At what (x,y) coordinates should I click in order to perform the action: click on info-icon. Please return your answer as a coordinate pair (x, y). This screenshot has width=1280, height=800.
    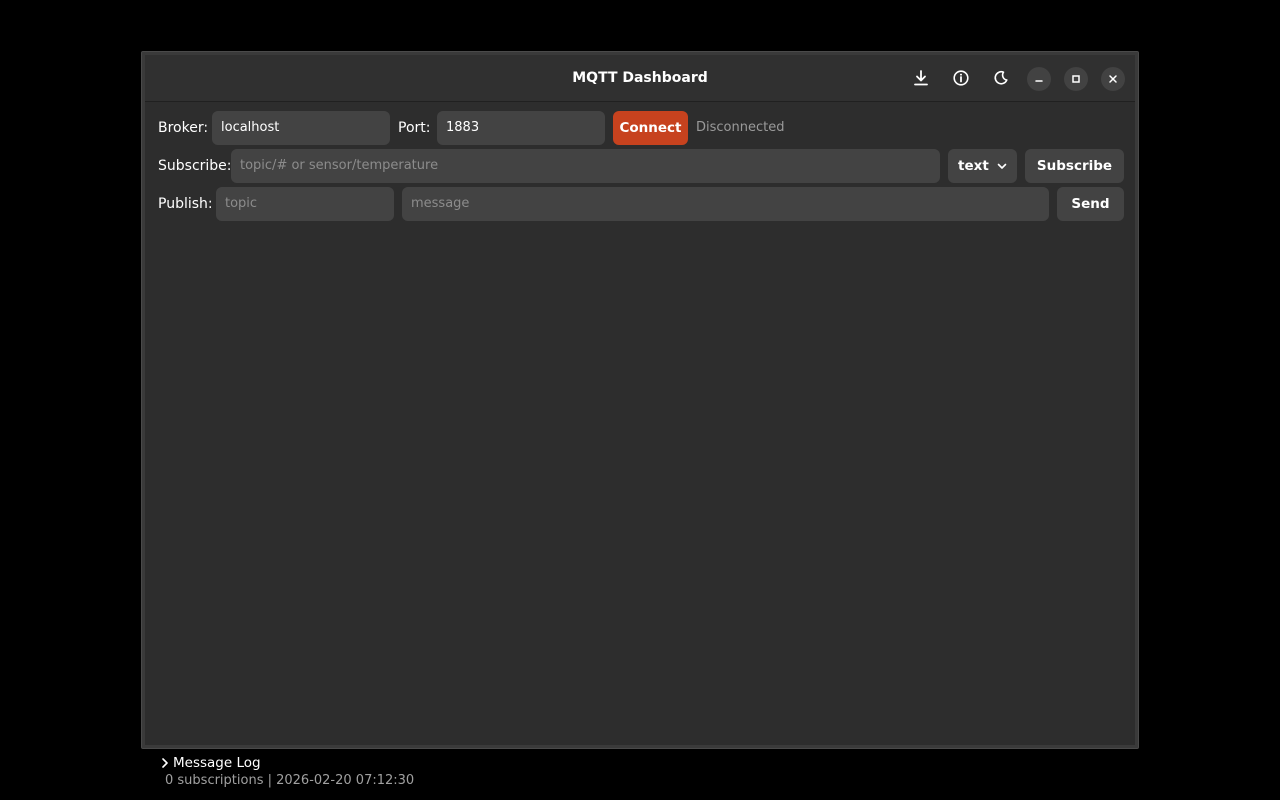
    Looking at the image, I should click on (961, 78).